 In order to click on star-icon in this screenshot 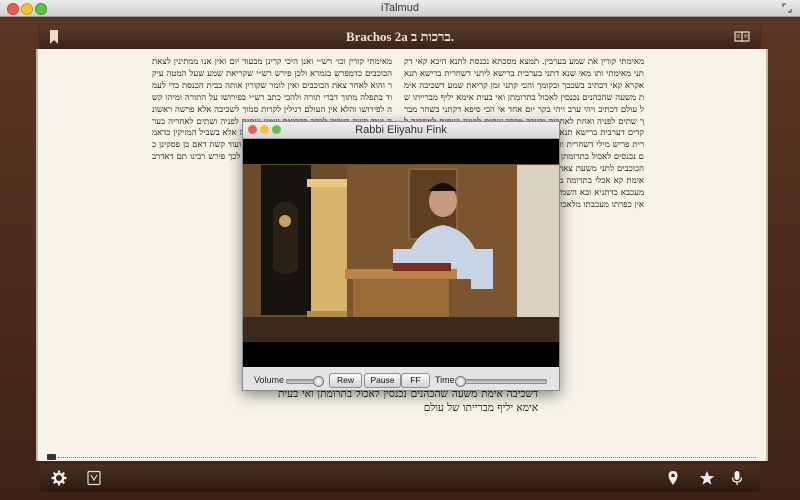, I will do `click(707, 478)`.